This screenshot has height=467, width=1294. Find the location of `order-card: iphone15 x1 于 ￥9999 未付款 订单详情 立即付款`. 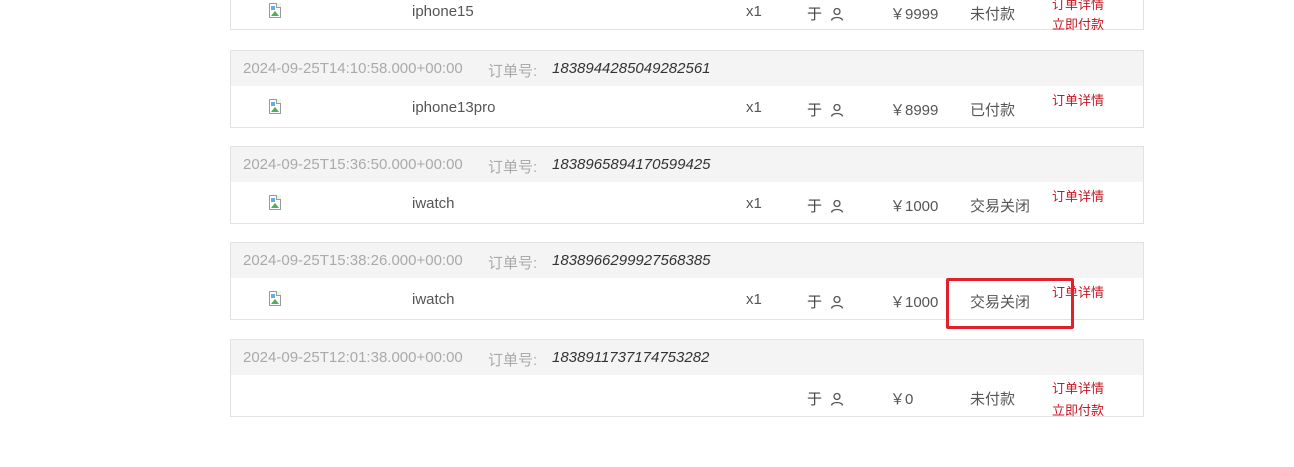

order-card: iphone15 x1 于 ￥9999 未付款 订单详情 立即付款 is located at coordinates (687, 16).